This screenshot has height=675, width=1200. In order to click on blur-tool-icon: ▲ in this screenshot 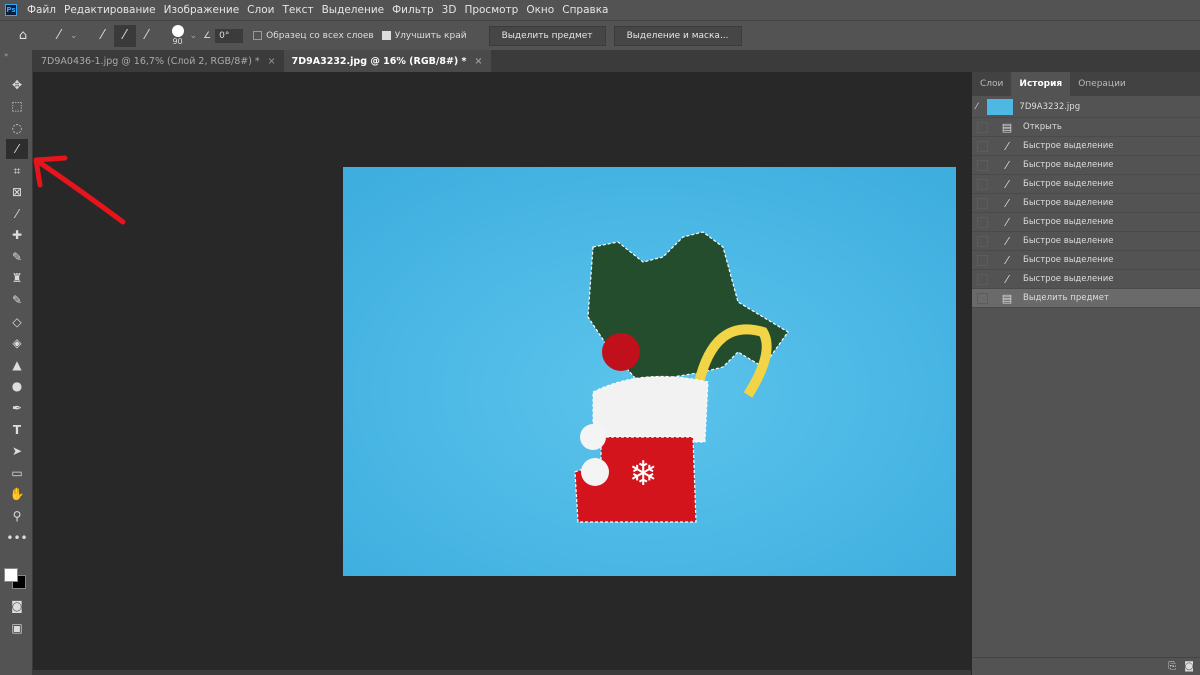, I will do `click(17, 365)`.